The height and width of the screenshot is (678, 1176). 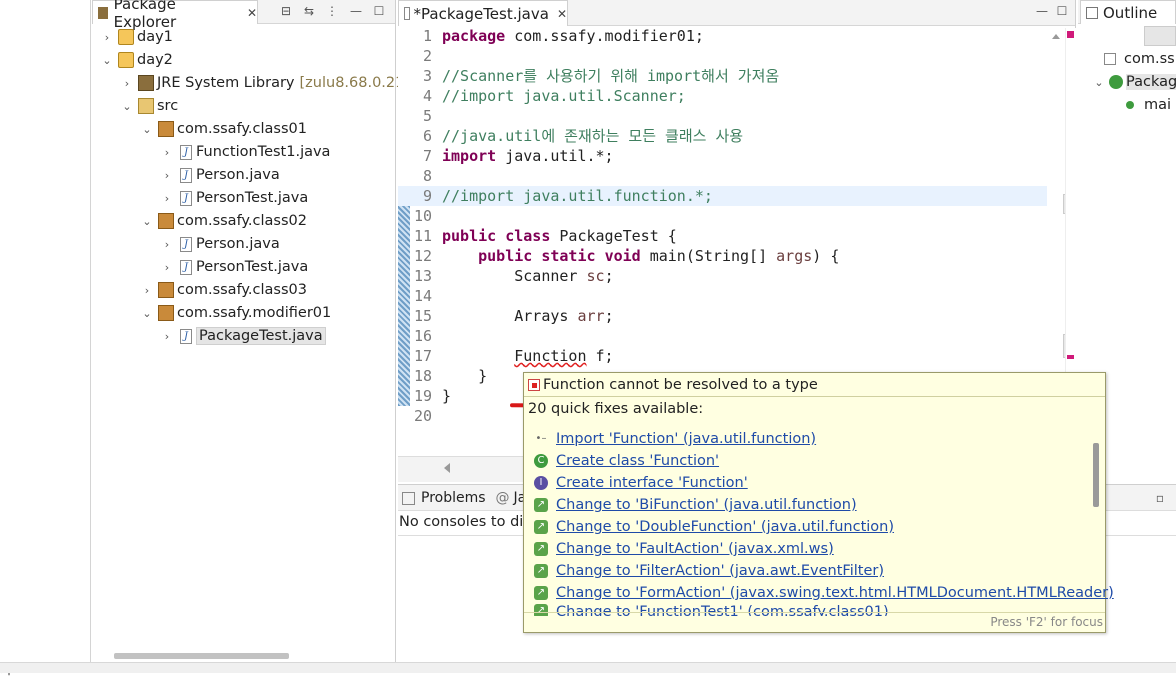 I want to click on code-line: 11 public class PackageTest {, so click(x=728, y=236).